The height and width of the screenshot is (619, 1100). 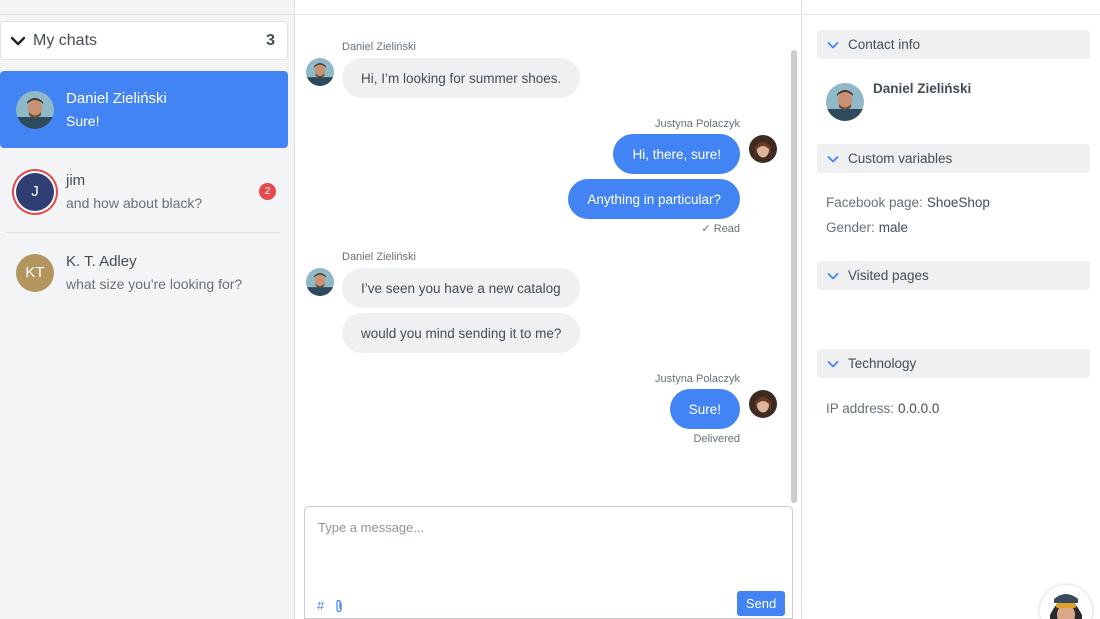 I want to click on variable-facebook-page: Facebook page: ShoeShop, so click(x=908, y=202).